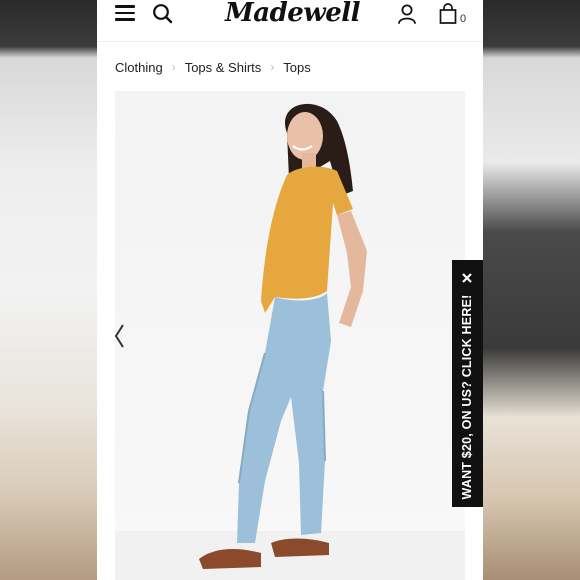  Describe the element at coordinates (407, 14) in the screenshot. I see `account-icon` at that location.